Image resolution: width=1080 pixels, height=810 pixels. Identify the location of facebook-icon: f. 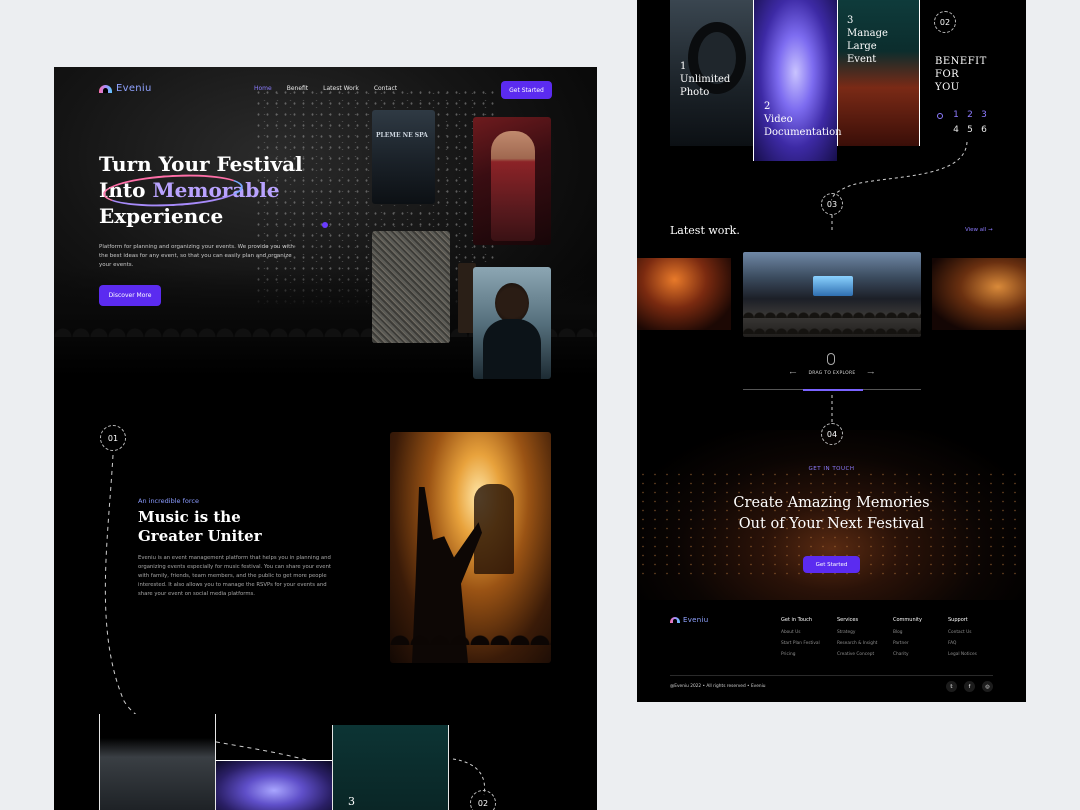
(969, 686).